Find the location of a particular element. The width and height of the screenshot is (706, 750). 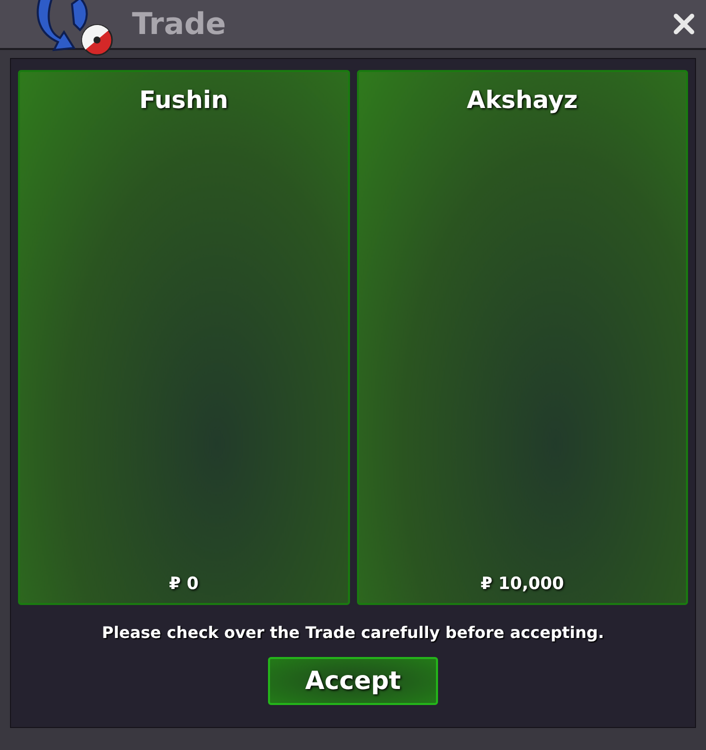

money-amount: ₽ 10,000 is located at coordinates (522, 584).